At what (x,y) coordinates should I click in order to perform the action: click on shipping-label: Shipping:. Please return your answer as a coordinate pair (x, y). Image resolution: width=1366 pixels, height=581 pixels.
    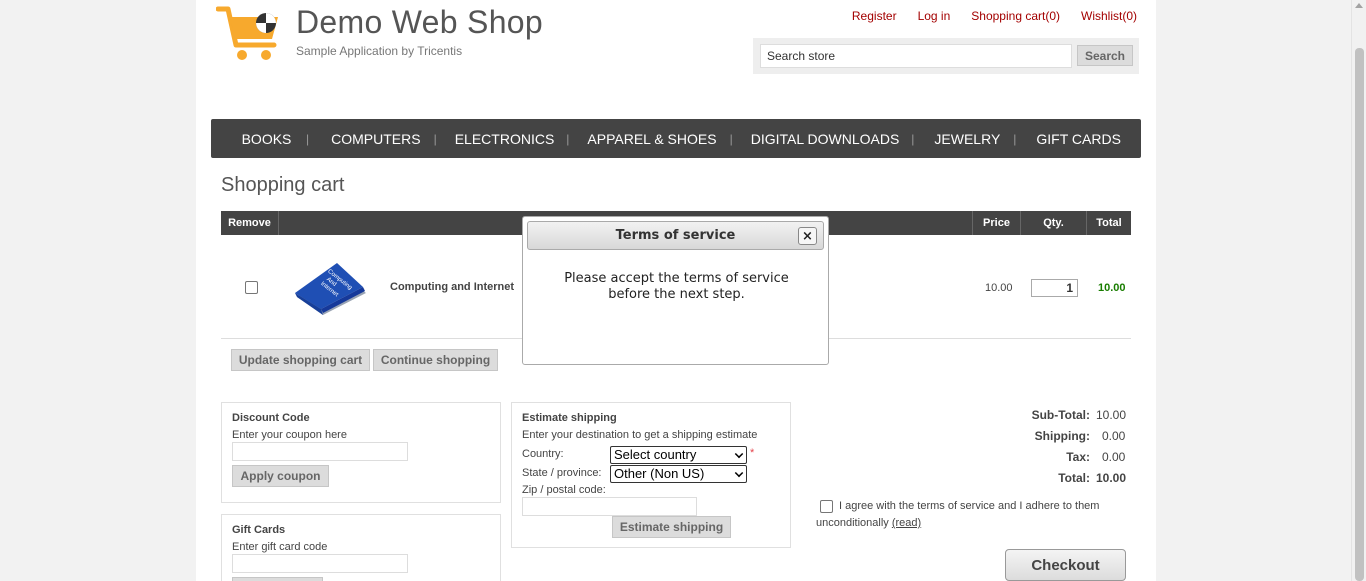
    Looking at the image, I should click on (1062, 436).